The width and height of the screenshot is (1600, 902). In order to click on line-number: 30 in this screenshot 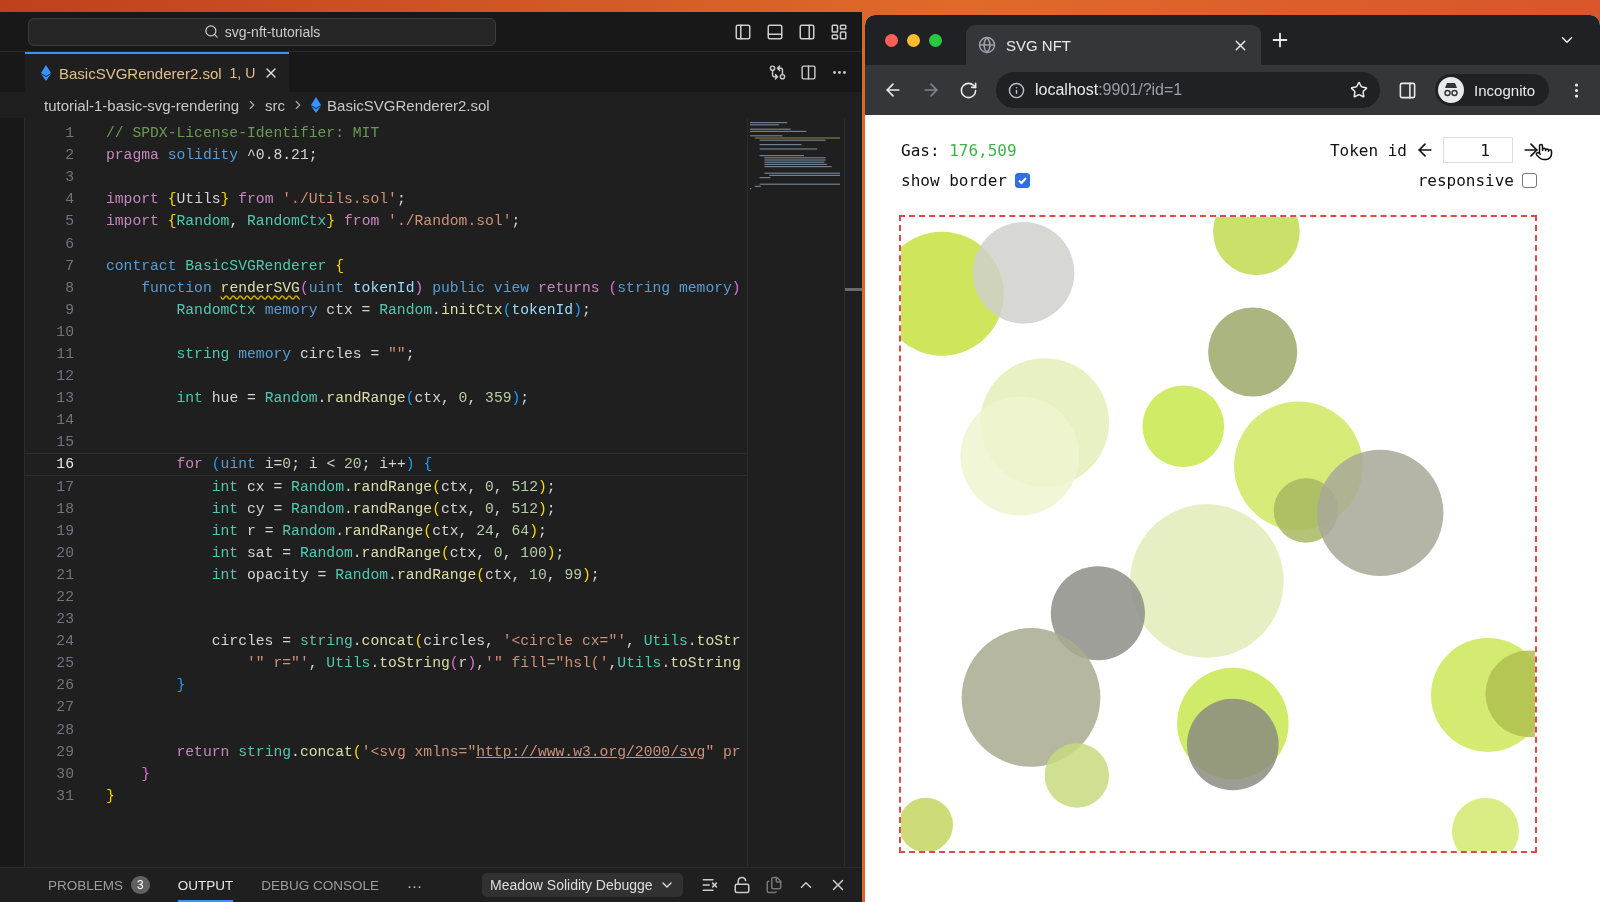, I will do `click(64, 773)`.